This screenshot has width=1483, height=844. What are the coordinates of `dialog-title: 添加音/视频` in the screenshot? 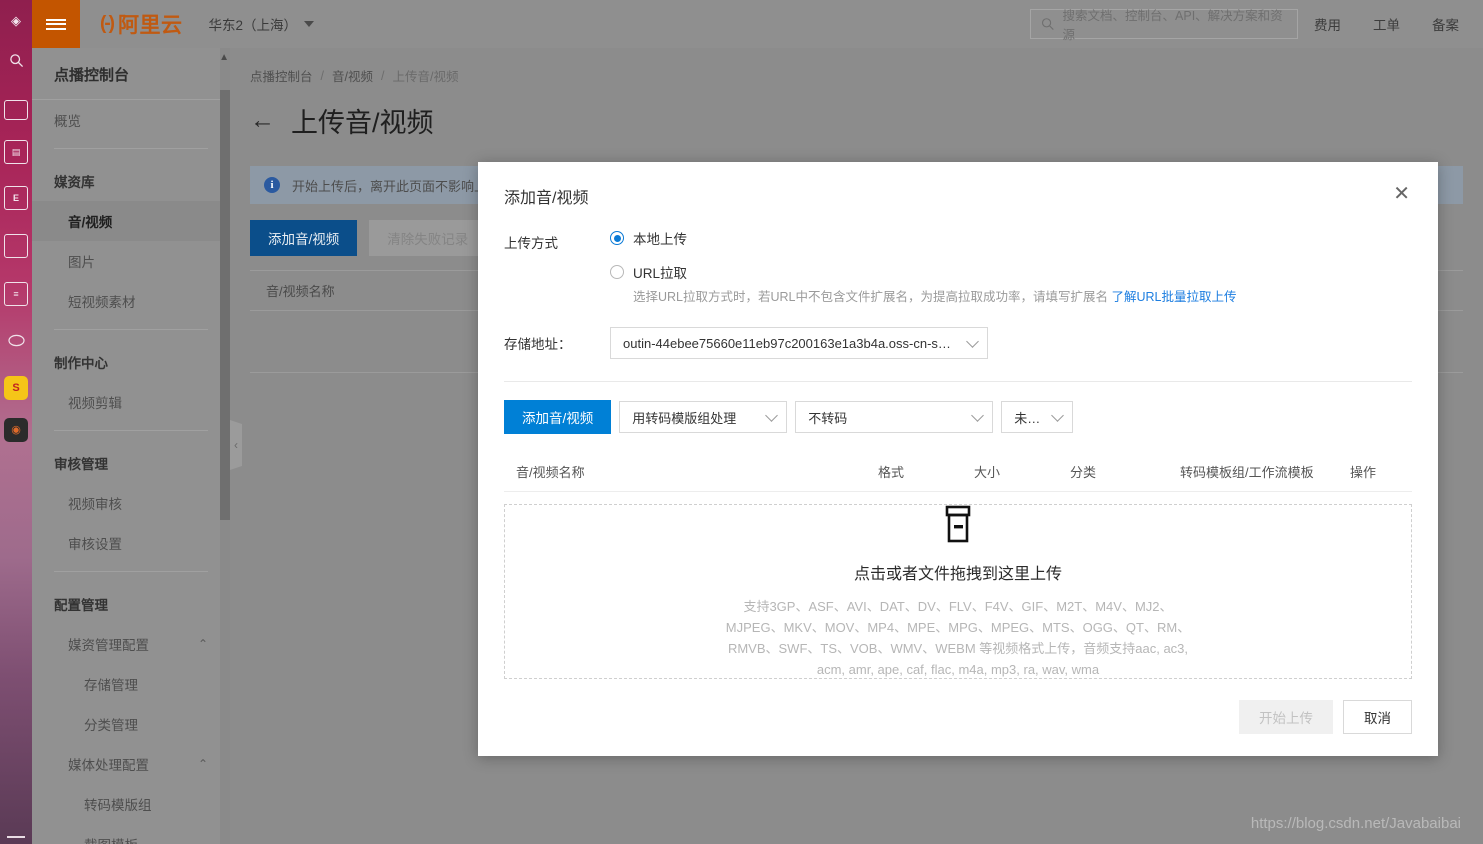 It's located at (546, 198).